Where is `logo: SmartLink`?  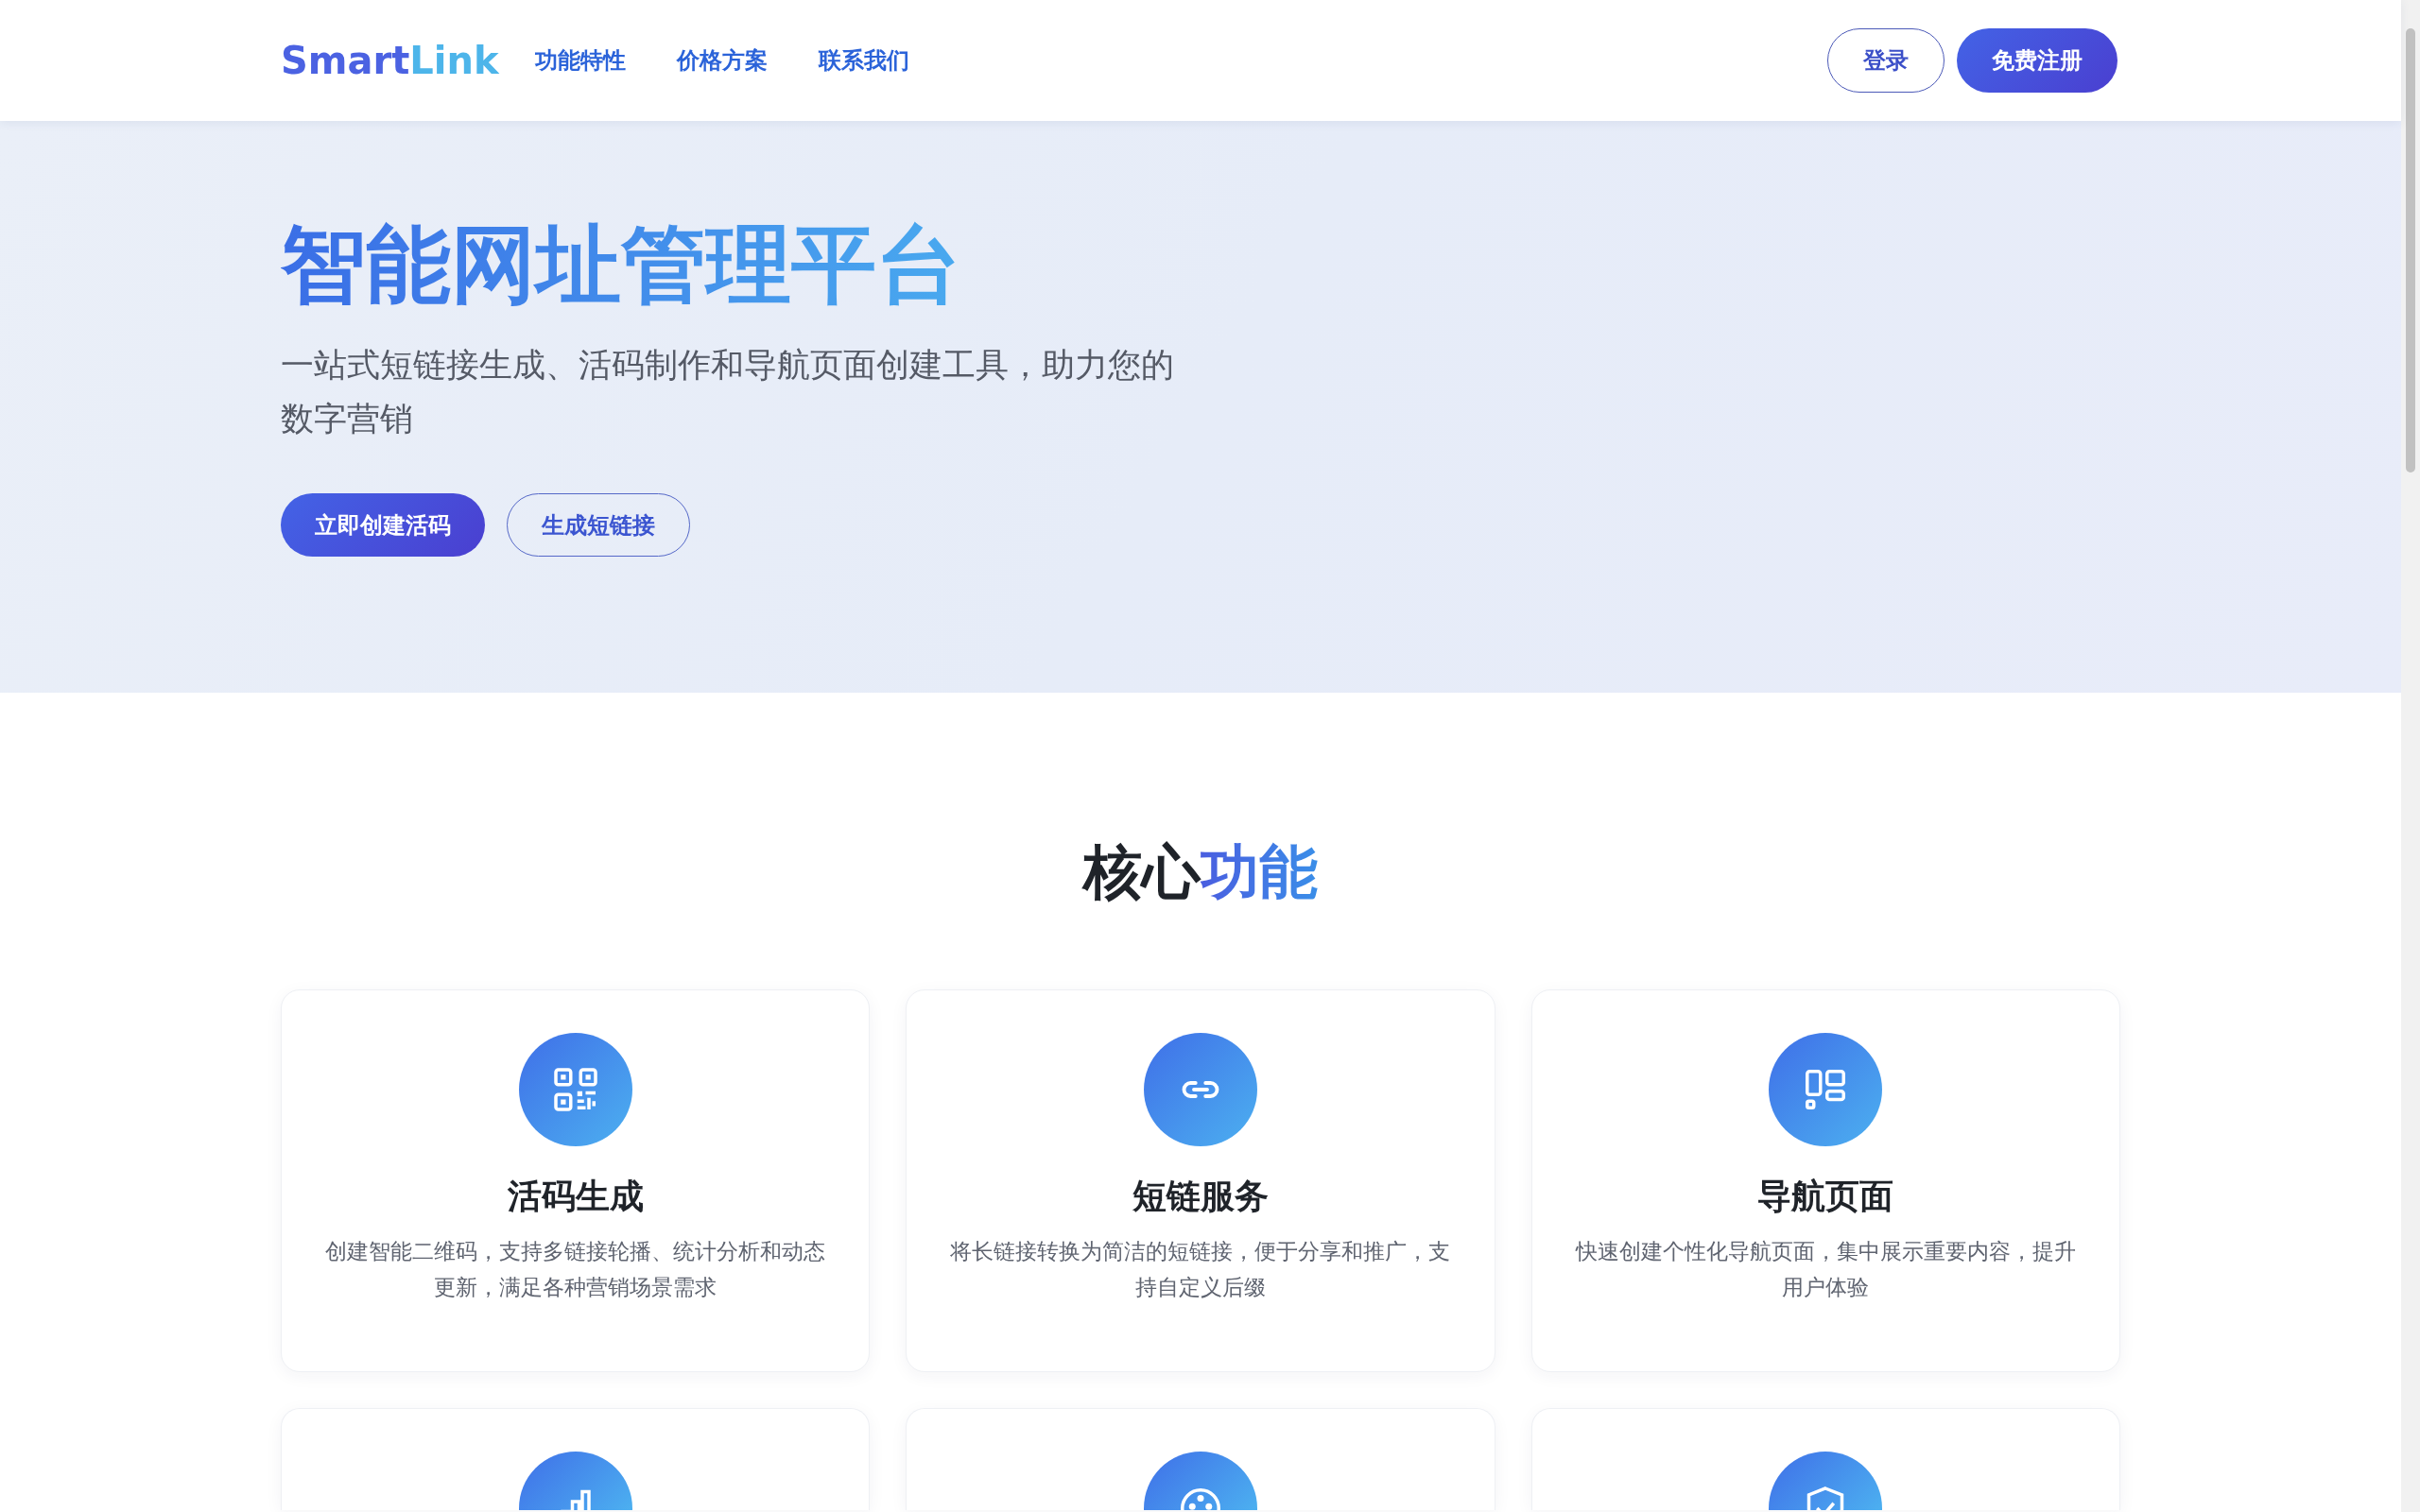
logo: SmartLink is located at coordinates (390, 60).